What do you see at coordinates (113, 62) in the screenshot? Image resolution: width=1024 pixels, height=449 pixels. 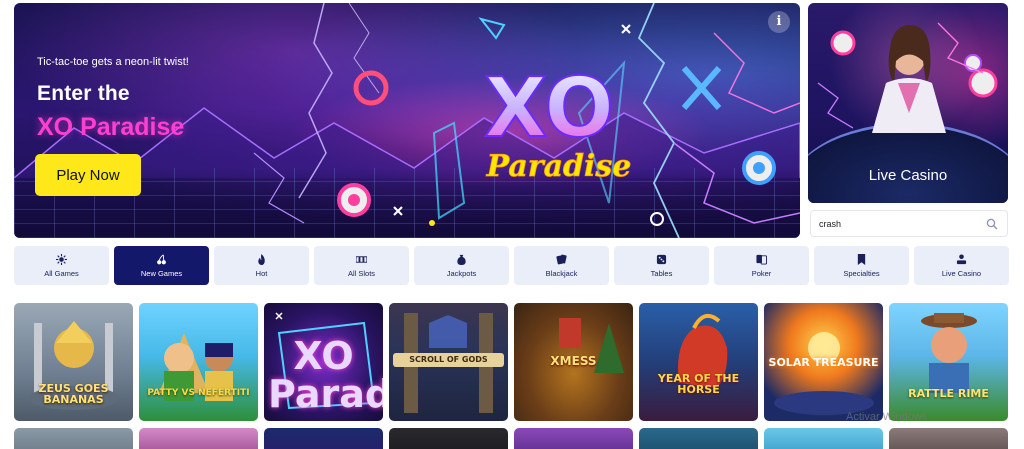 I see `hero-tagline: Tic-tac-toe gets a neon-lit twist!` at bounding box center [113, 62].